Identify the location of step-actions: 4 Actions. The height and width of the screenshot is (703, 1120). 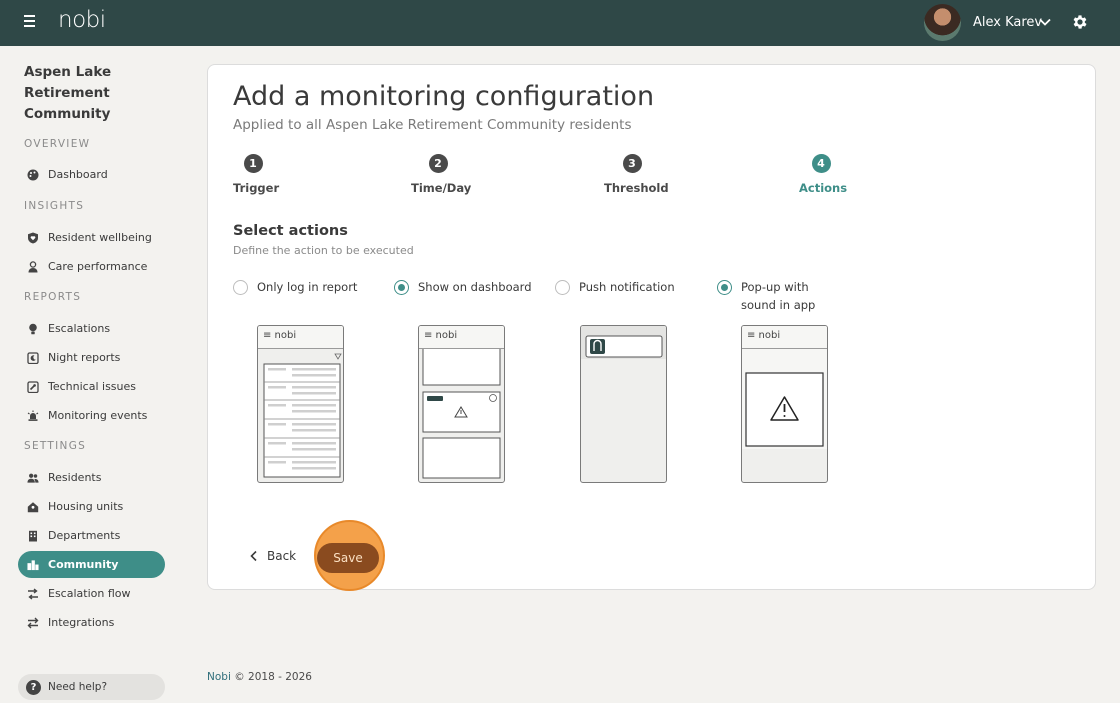
(823, 174).